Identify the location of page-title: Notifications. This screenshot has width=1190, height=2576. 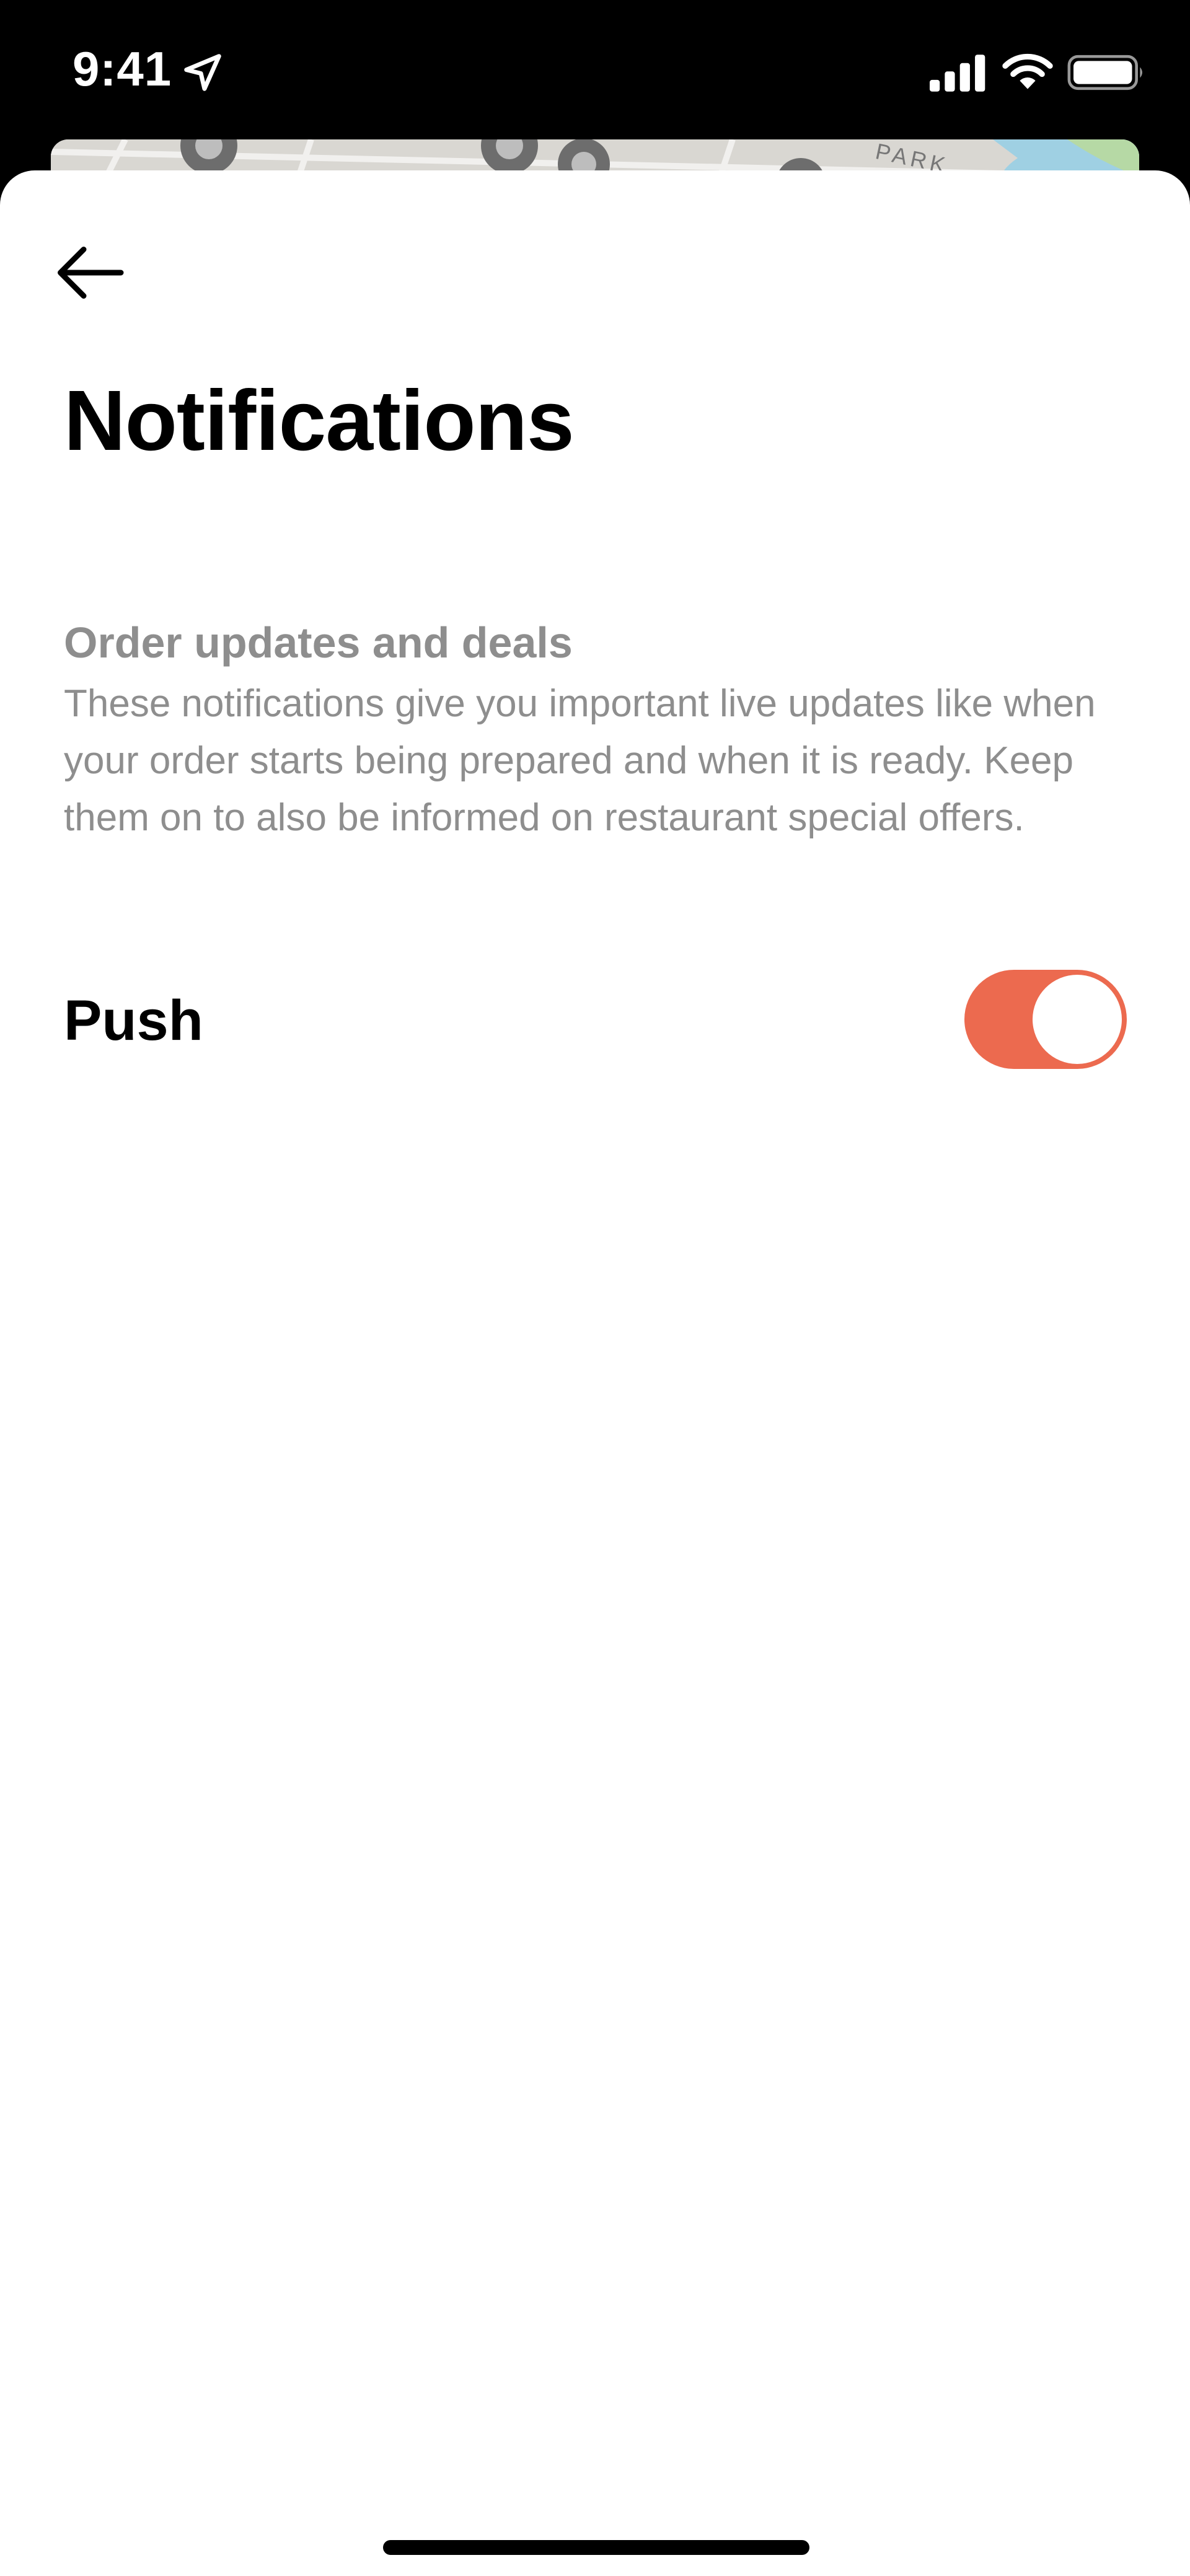
(319, 421).